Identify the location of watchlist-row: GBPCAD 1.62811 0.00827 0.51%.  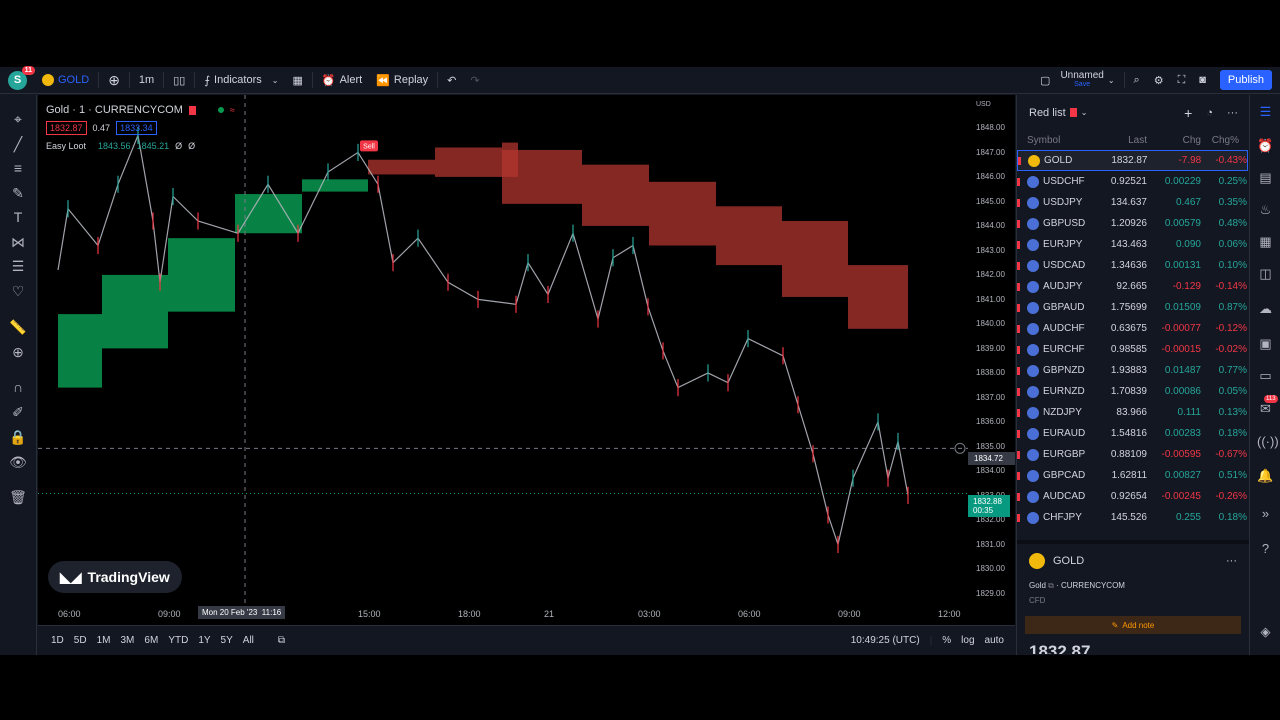
(1132, 475).